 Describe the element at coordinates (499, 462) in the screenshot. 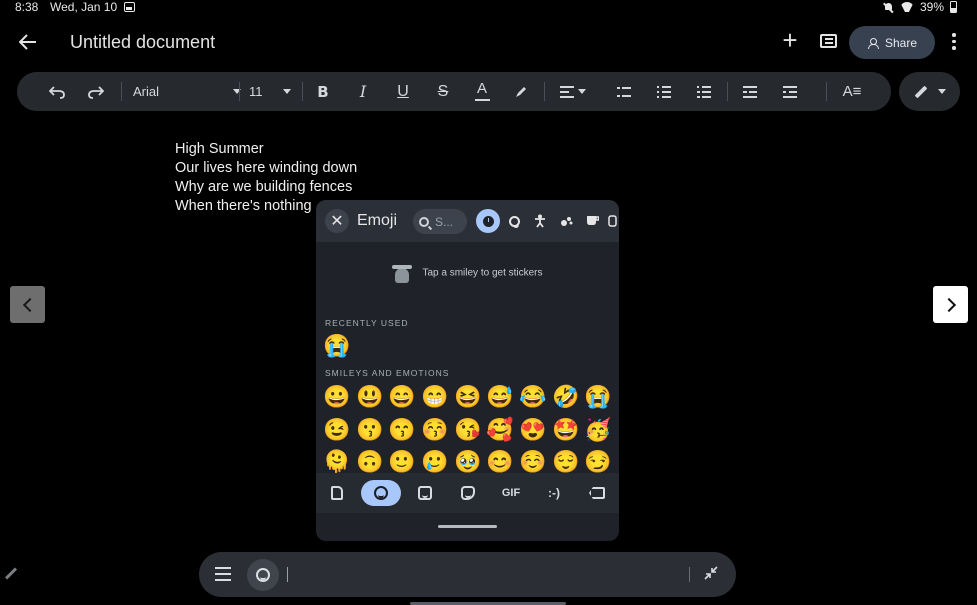

I see `emoji-key: 😊` at that location.